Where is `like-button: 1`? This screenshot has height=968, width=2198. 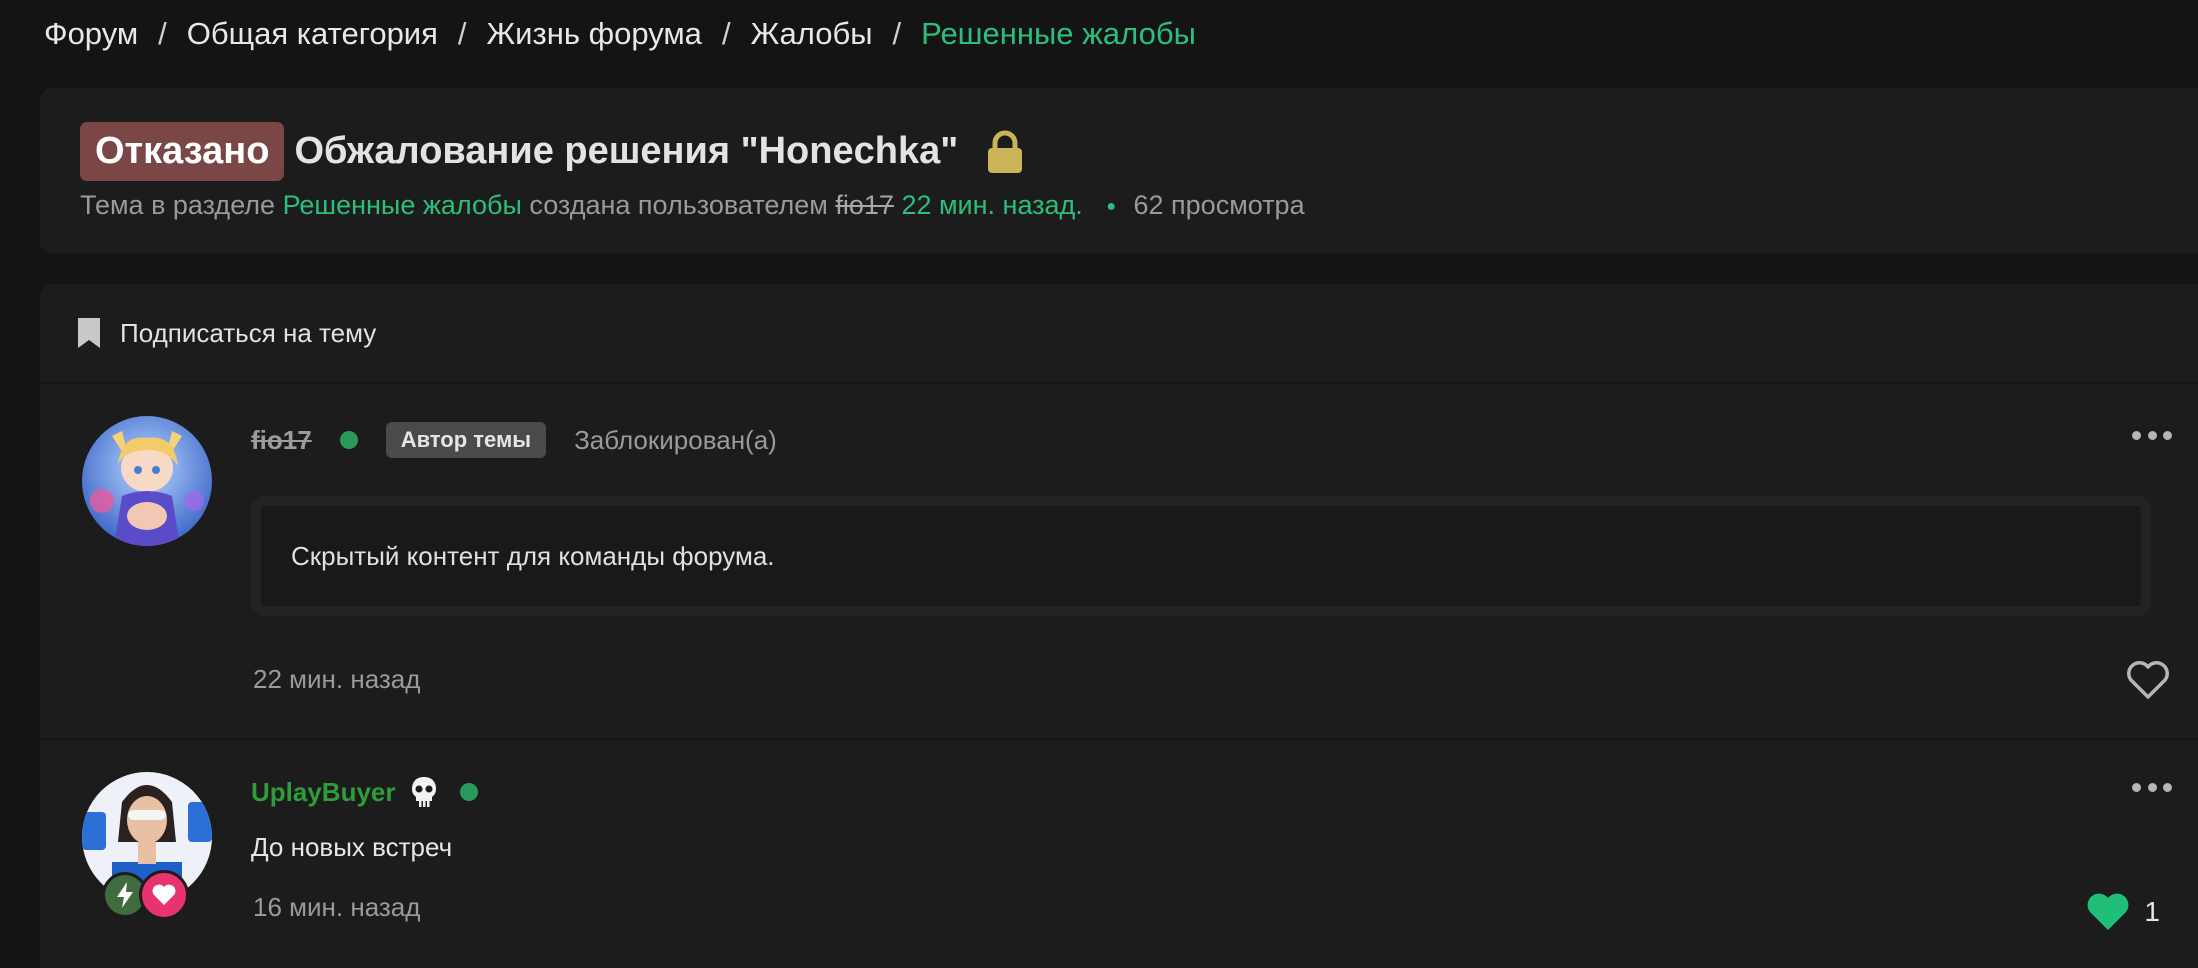 like-button: 1 is located at coordinates (2123, 912).